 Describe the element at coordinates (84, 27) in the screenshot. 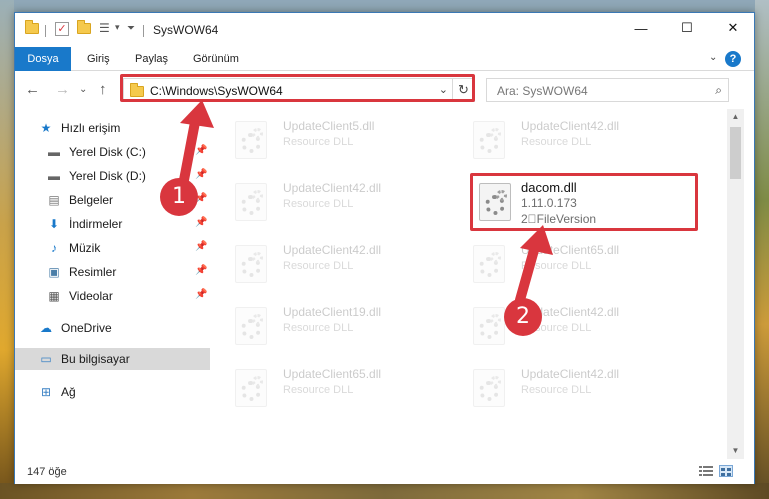

I see `new-folder-icon` at that location.